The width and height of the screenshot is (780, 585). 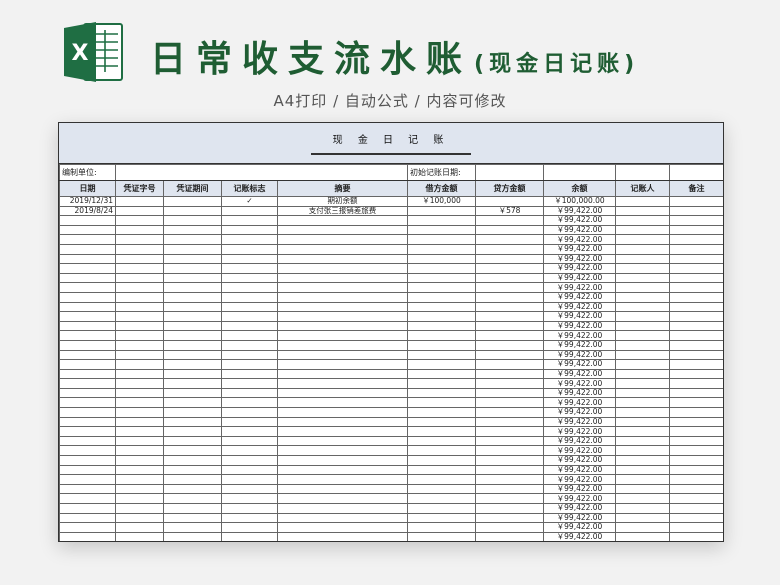 I want to click on cell-mark: ✓, so click(x=249, y=201).